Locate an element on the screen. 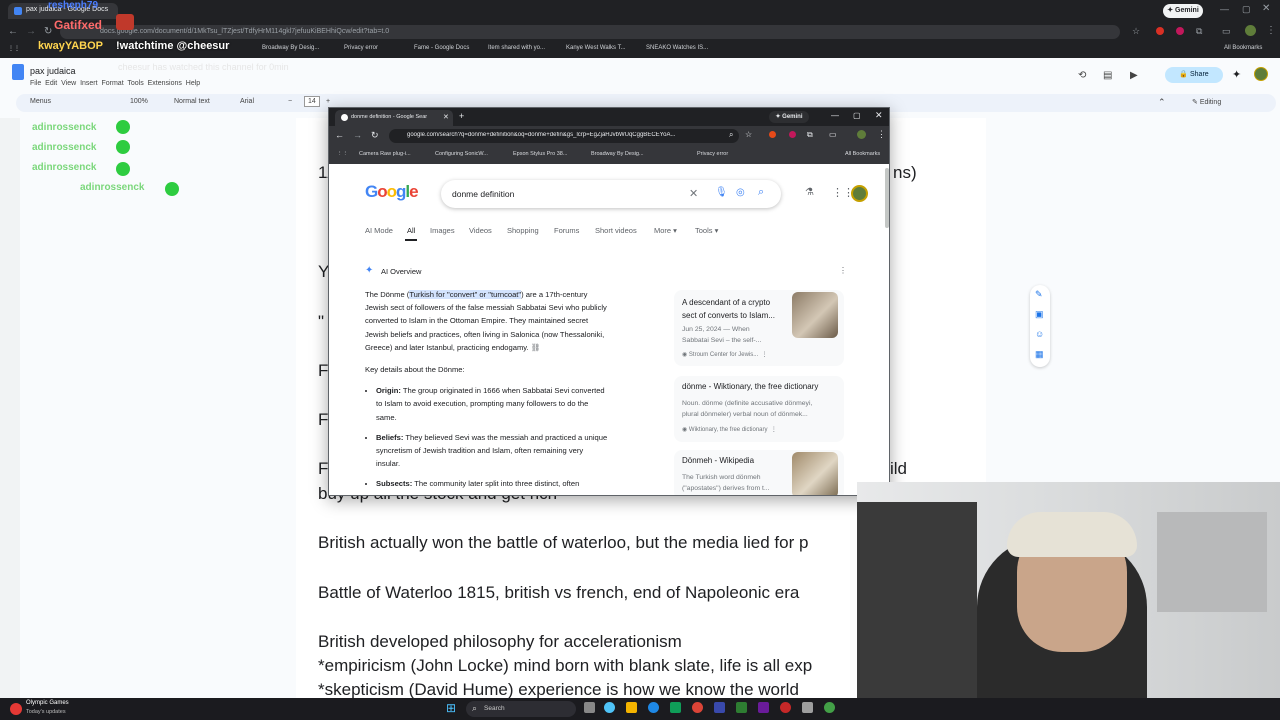 This screenshot has width=1280, height=720. weather-widget-icon is located at coordinates (16, 709).